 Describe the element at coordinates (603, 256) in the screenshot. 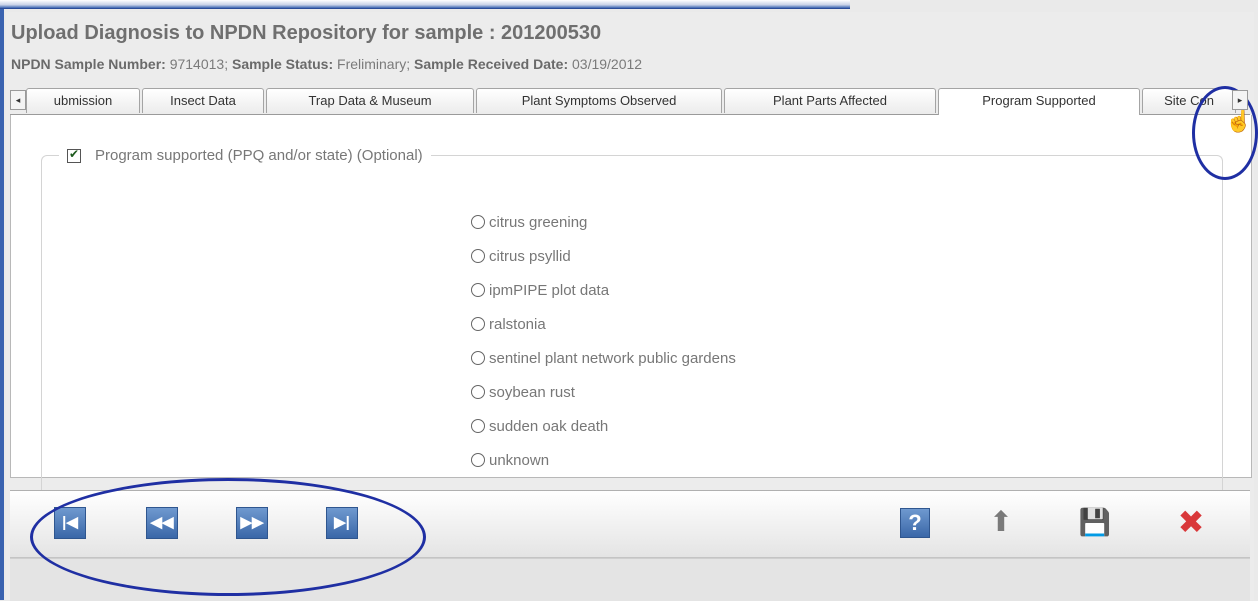

I see `option-citrus-psyllid: citrus psyllid` at that location.